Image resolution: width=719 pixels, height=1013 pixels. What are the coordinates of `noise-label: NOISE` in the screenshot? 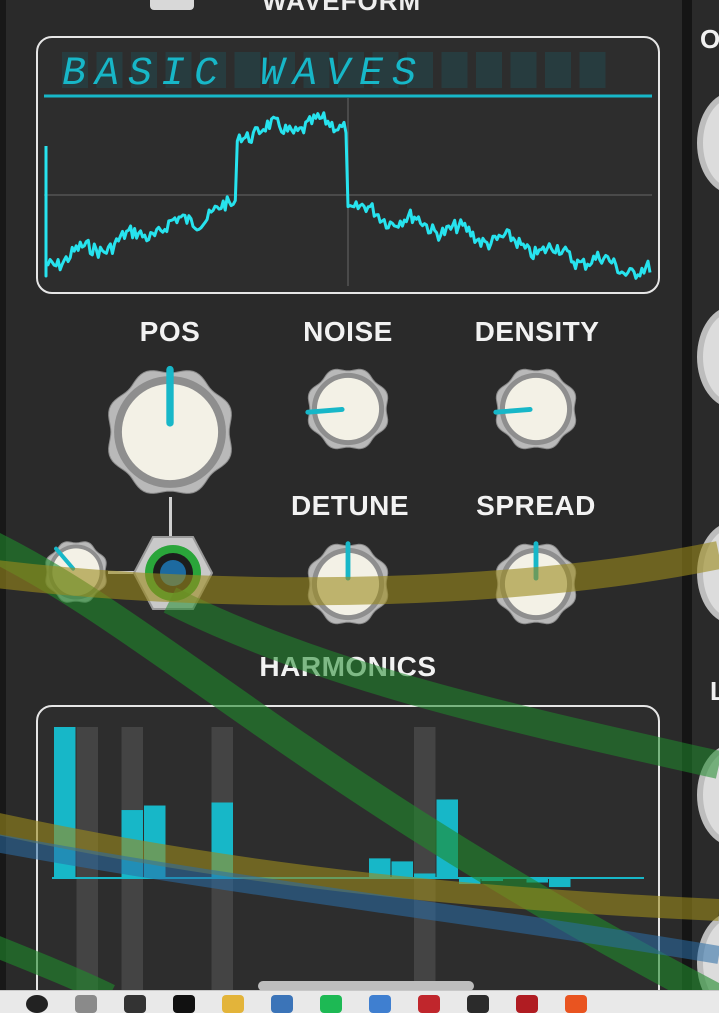 It's located at (348, 331).